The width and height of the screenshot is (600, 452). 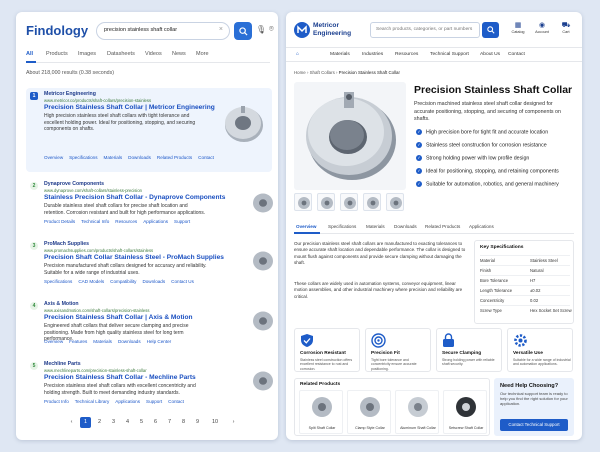 I want to click on related-product: Aluminum Shaft Collar, so click(x=417, y=412).